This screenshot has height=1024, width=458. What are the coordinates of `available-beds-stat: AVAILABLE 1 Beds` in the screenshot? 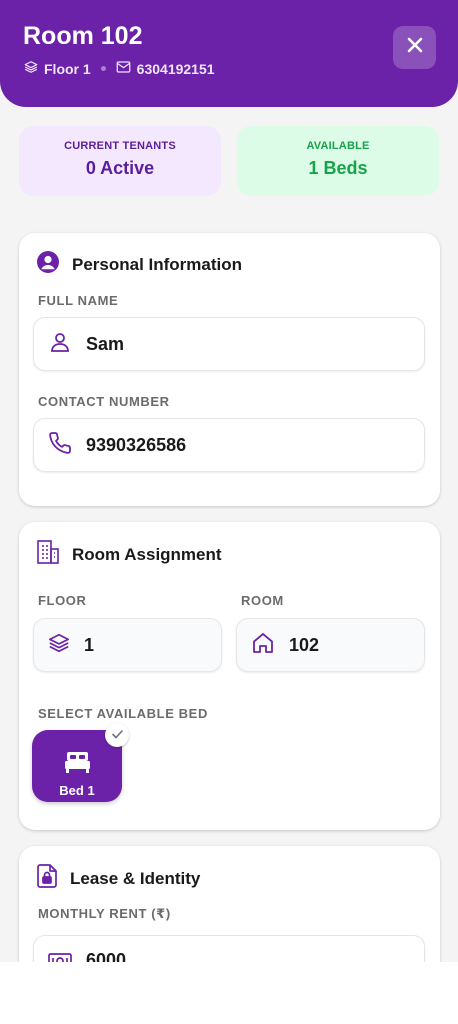 It's located at (338, 161).